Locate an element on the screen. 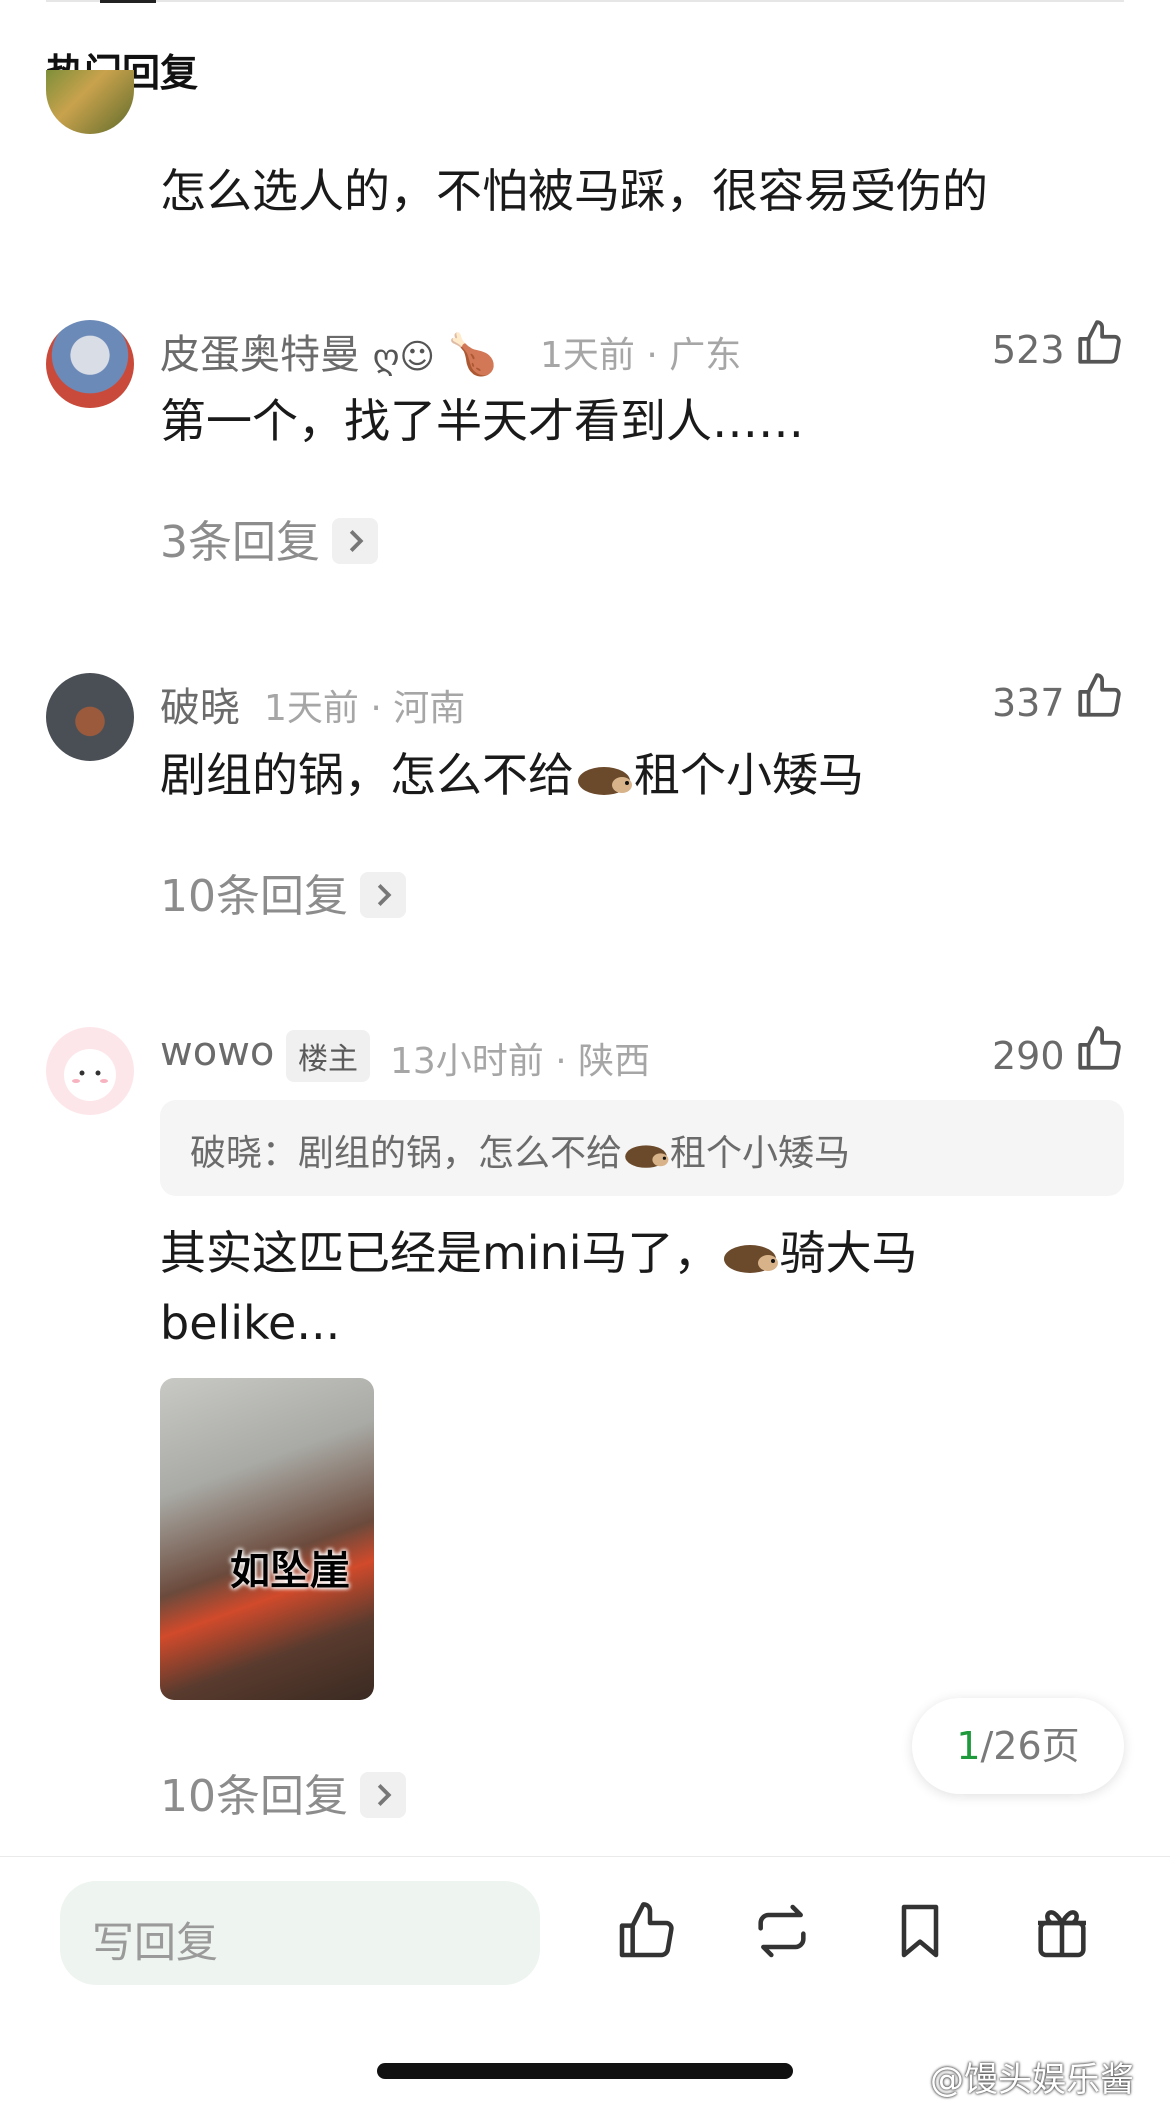 The width and height of the screenshot is (1170, 2108). comment-text-part: 骑大马 is located at coordinates (848, 1253).